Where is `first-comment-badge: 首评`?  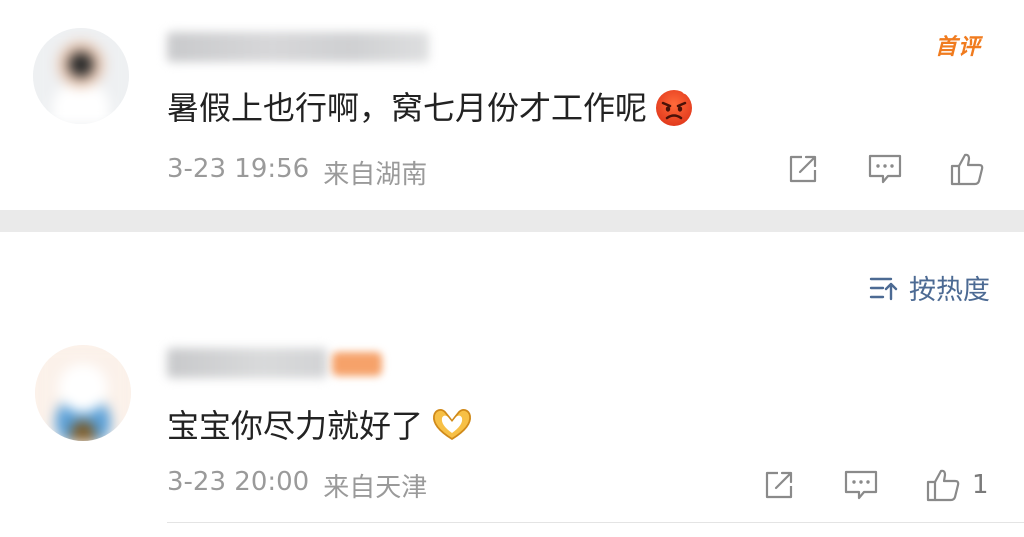
first-comment-badge: 首评 is located at coordinates (961, 43).